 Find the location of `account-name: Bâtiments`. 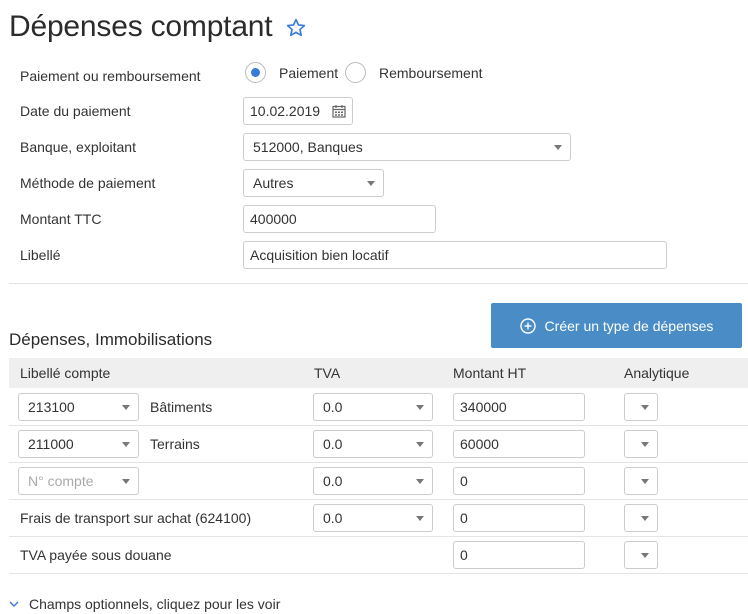

account-name: Bâtiments is located at coordinates (181, 407).